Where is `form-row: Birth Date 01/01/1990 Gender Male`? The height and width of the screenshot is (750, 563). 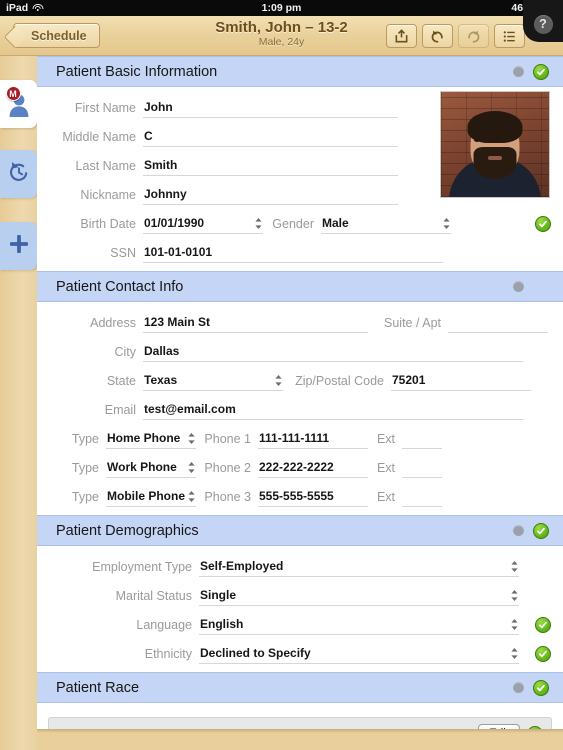 form-row: Birth Date 01/01/1990 Gender Male is located at coordinates (300, 223).